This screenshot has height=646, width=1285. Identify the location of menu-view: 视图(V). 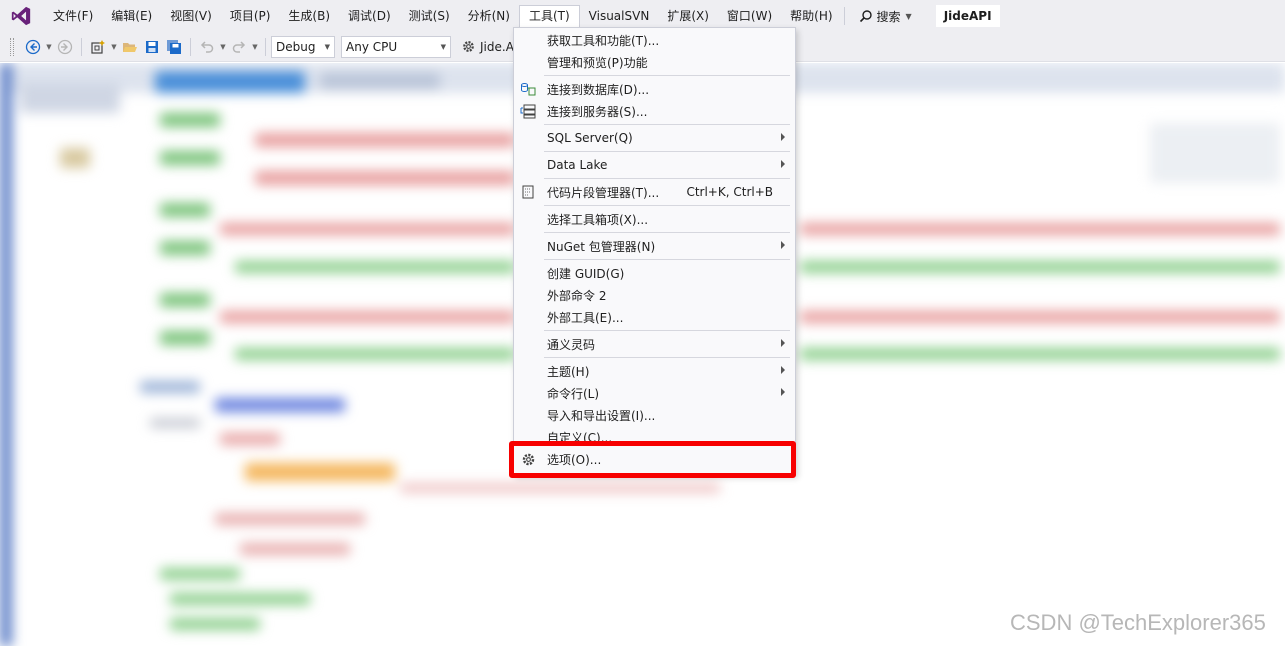
(191, 16).